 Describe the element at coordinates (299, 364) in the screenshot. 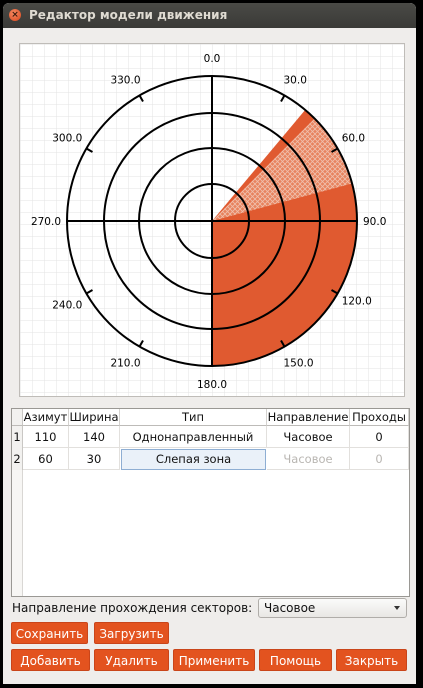

I see `angle-label-150: 150.0` at that location.